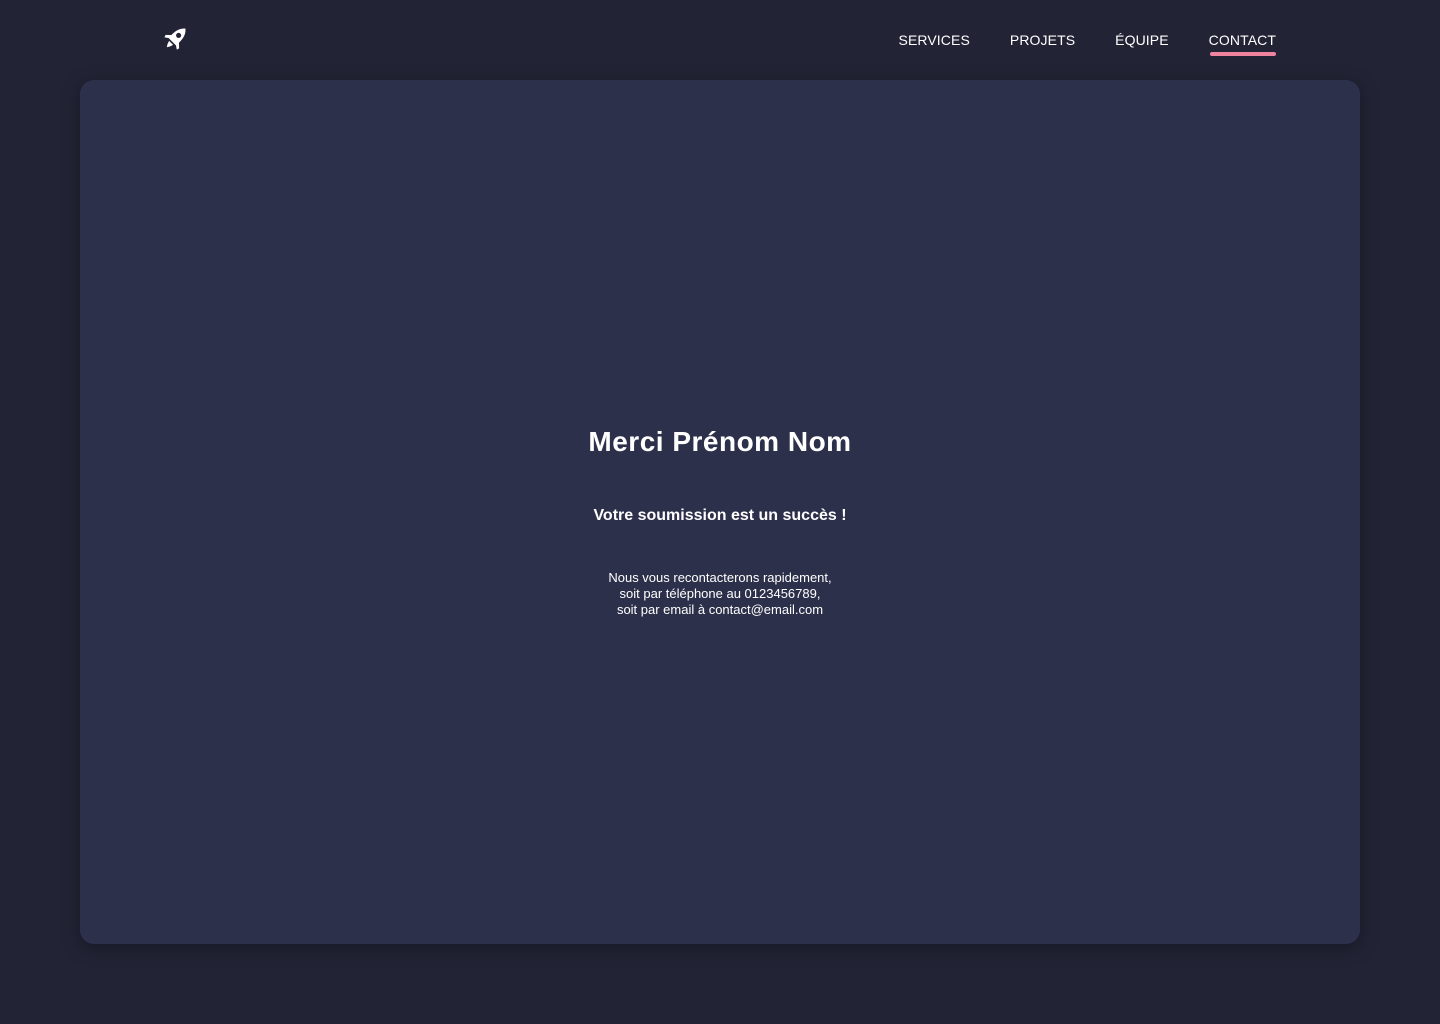  I want to click on rocket-icon, so click(175, 39).